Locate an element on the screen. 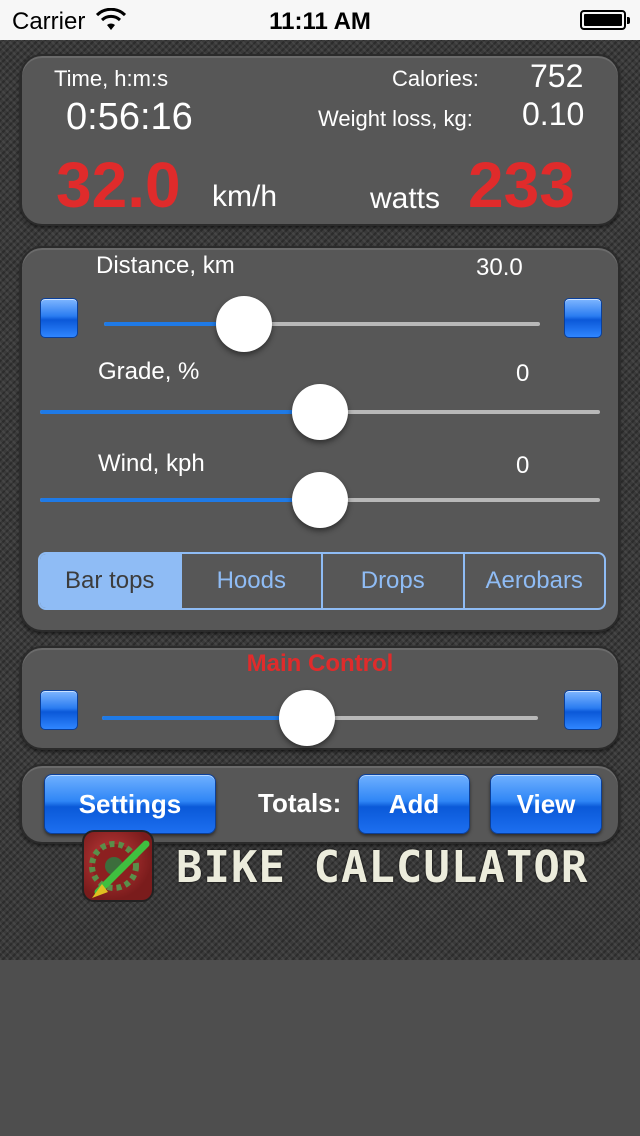 The image size is (640, 1136). distance-slider is located at coordinates (322, 324).